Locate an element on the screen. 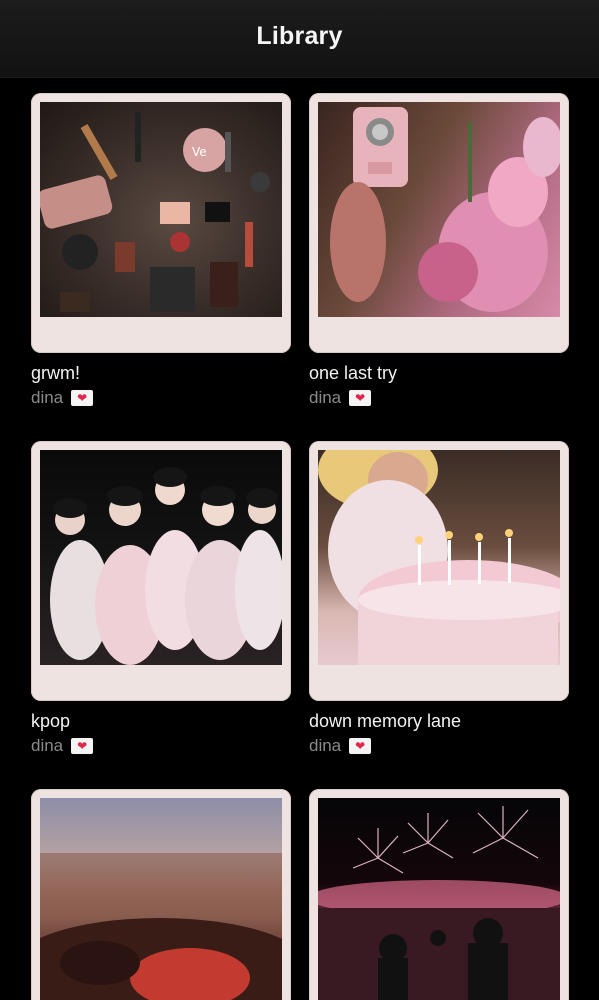 Image resolution: width=599 pixels, height=1000 pixels. svg-text: Ve is located at coordinates (199, 152).